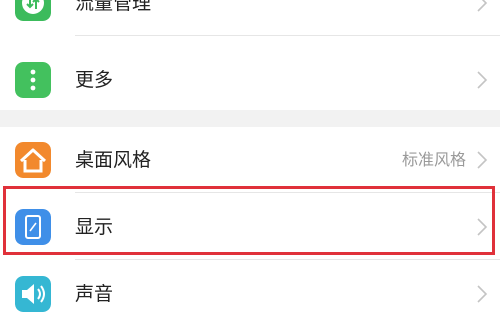 The width and height of the screenshot is (500, 333). I want to click on settings-item-label: 流量管理, so click(113, 7).